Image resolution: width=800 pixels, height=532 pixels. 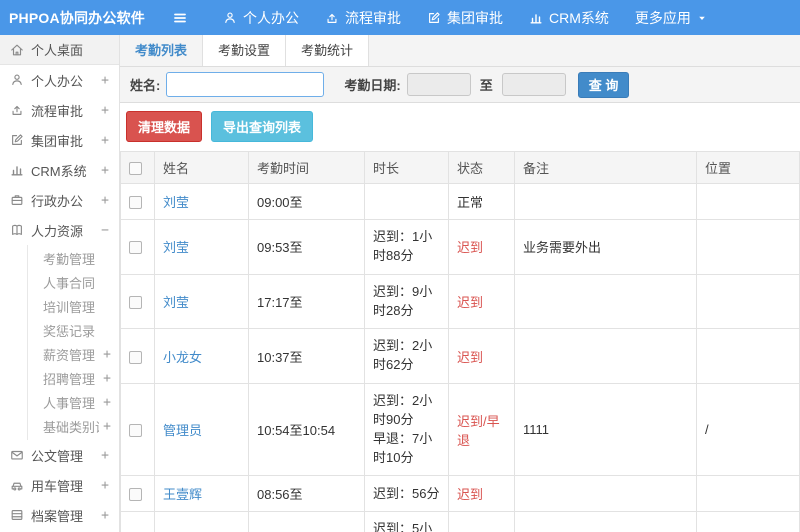 I want to click on sidebar-item-4: CRM系统 +, so click(x=59, y=170).